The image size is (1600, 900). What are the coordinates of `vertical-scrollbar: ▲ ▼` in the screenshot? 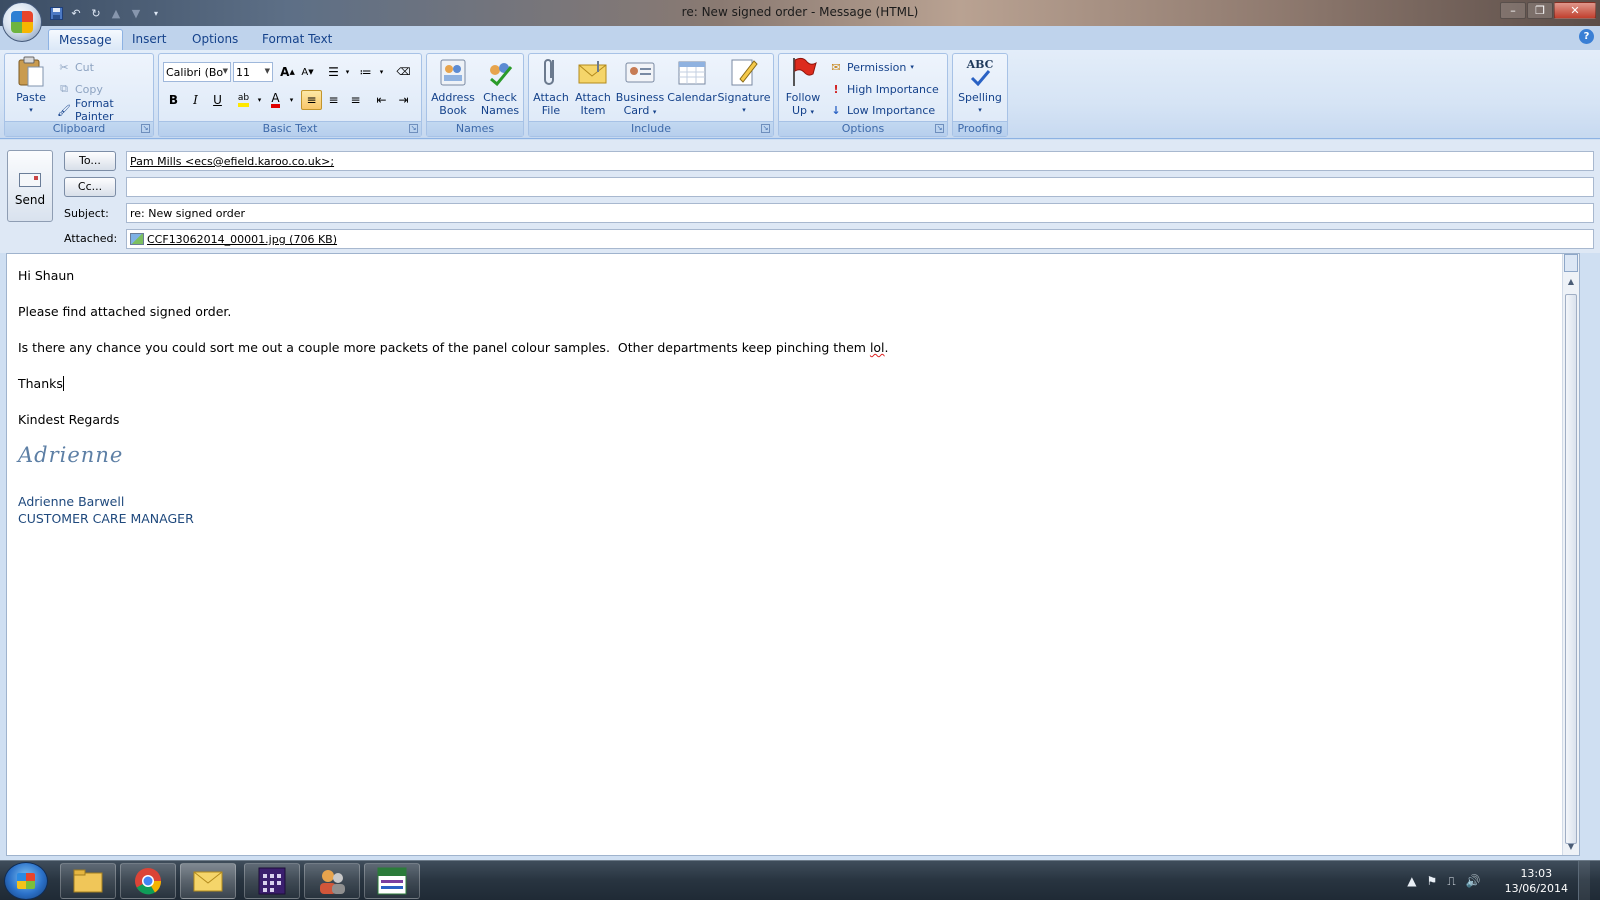 It's located at (1570, 554).